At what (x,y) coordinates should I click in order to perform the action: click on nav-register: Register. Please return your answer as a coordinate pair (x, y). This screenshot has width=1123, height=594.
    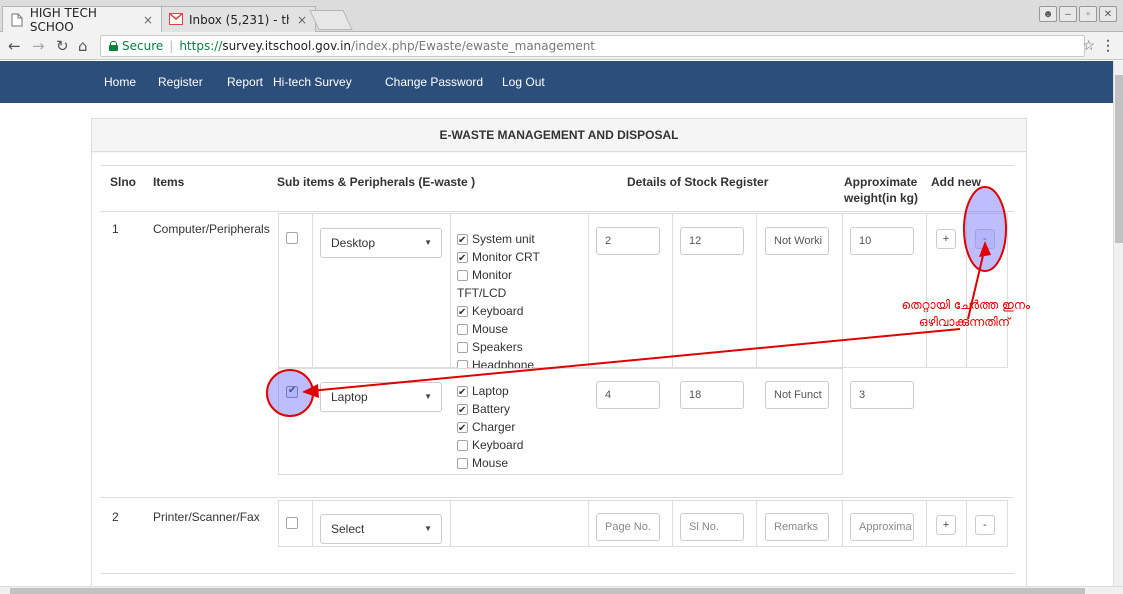
    Looking at the image, I should click on (180, 82).